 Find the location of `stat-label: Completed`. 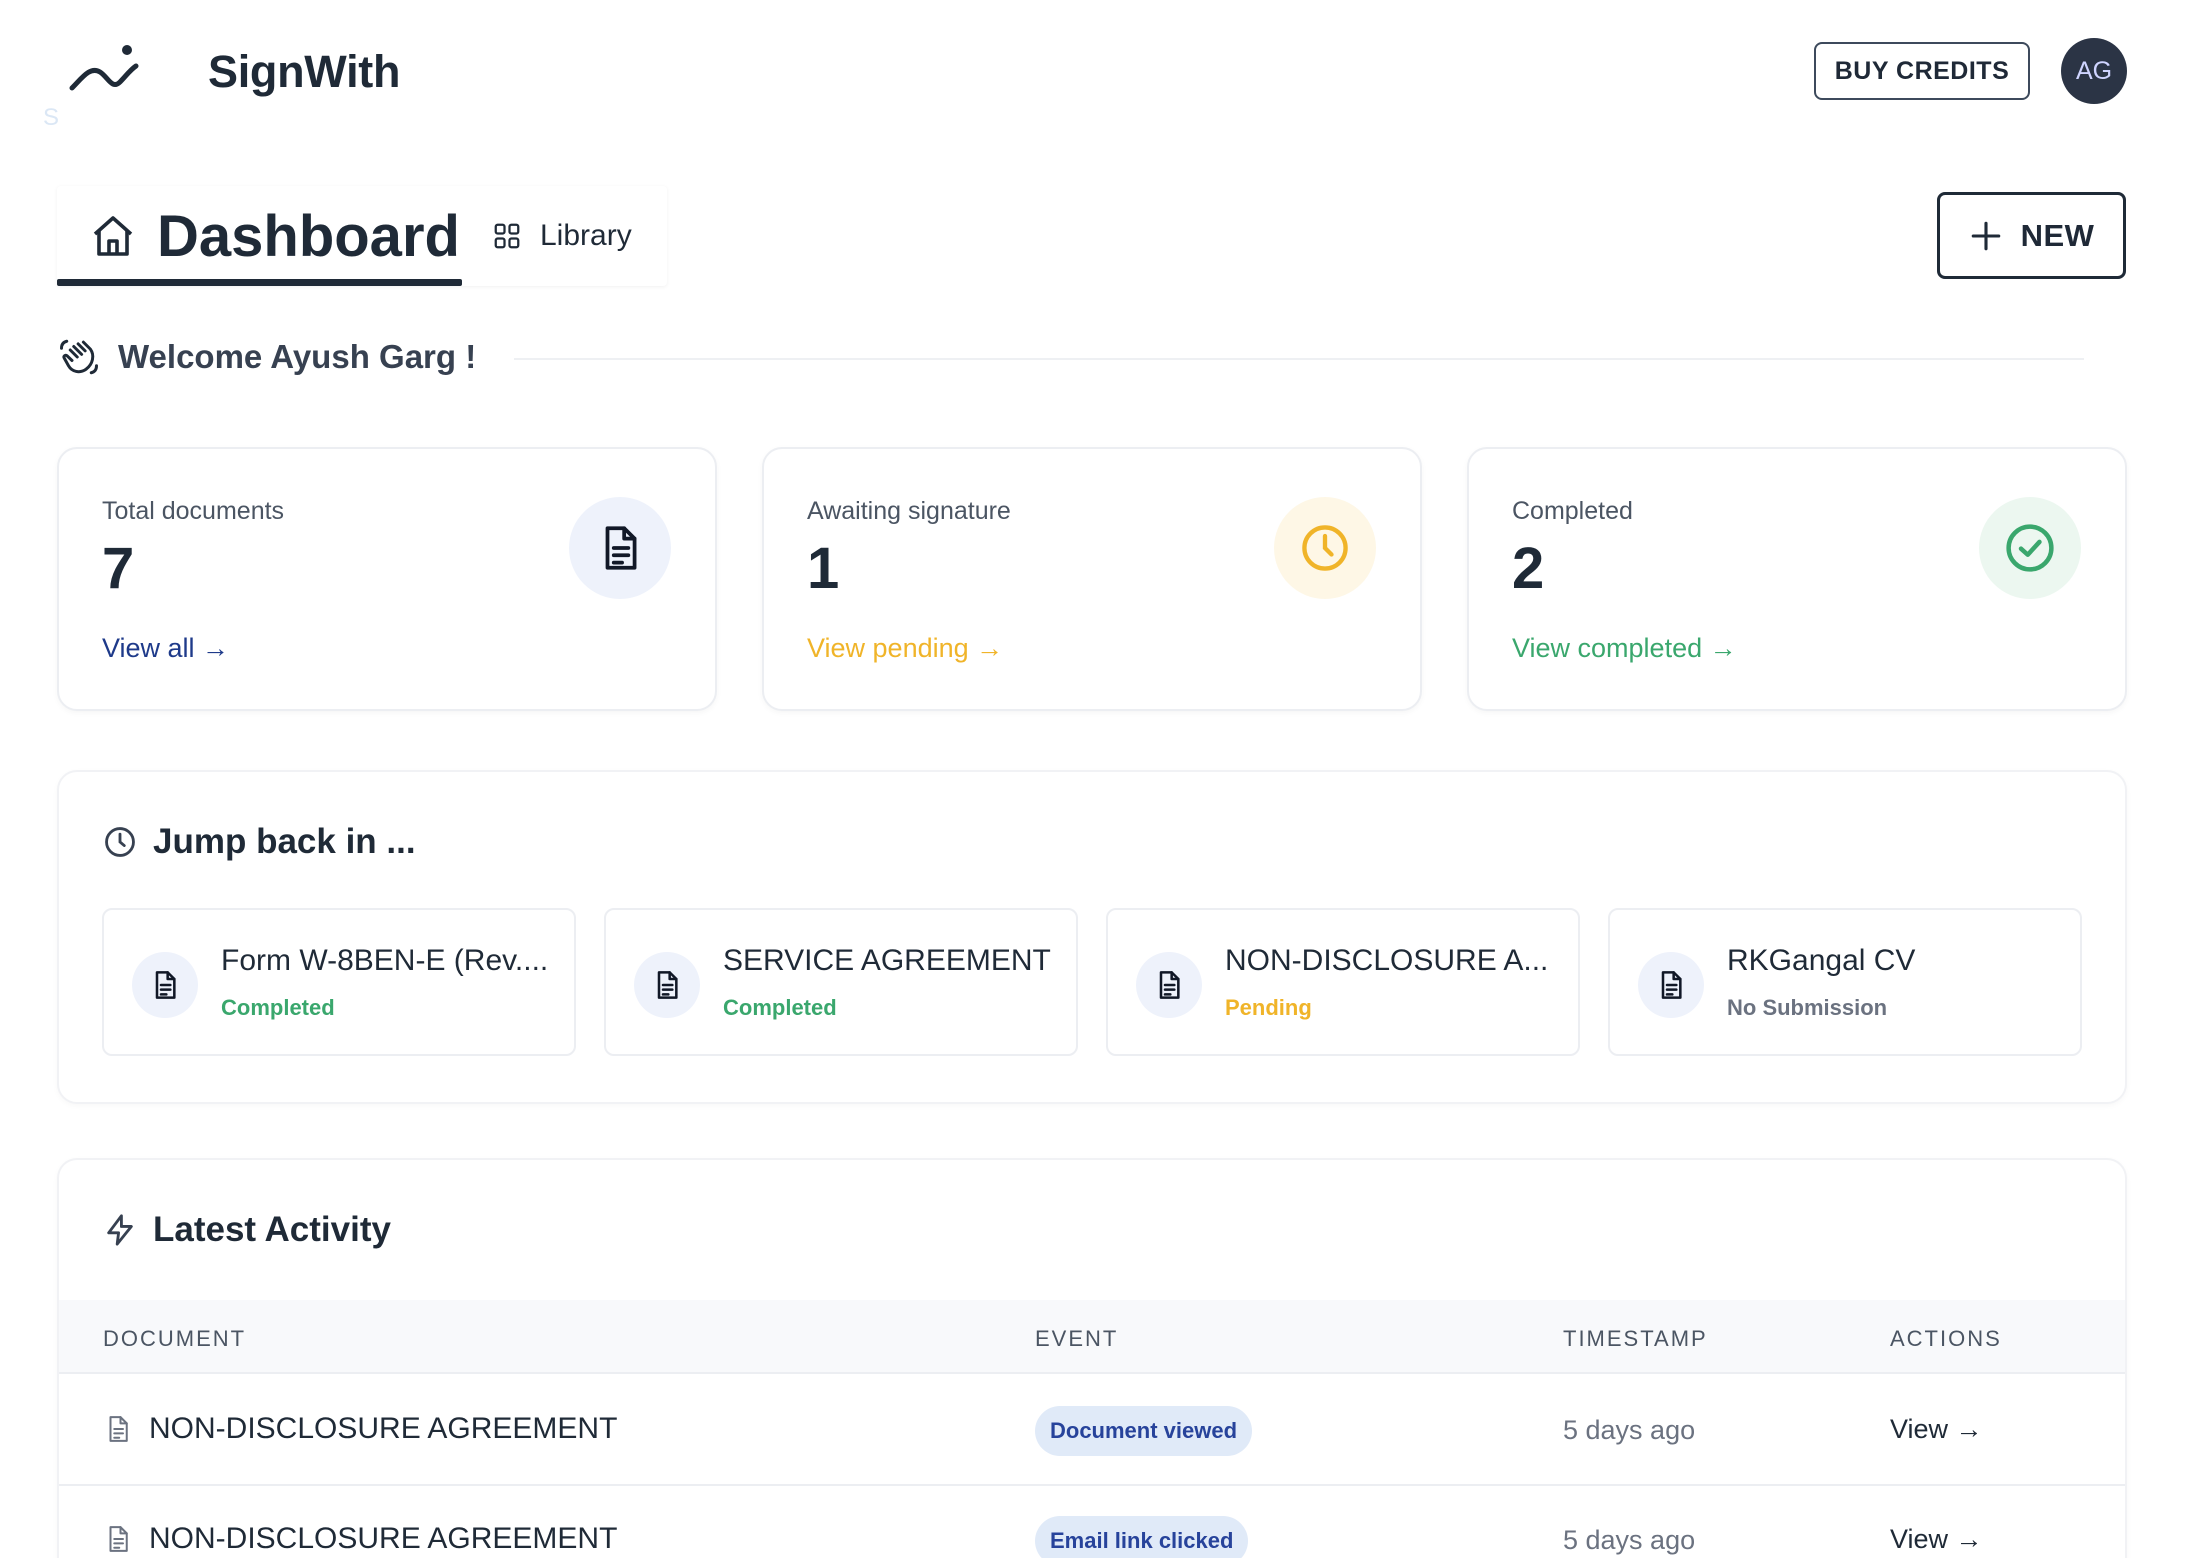

stat-label: Completed is located at coordinates (1572, 511).